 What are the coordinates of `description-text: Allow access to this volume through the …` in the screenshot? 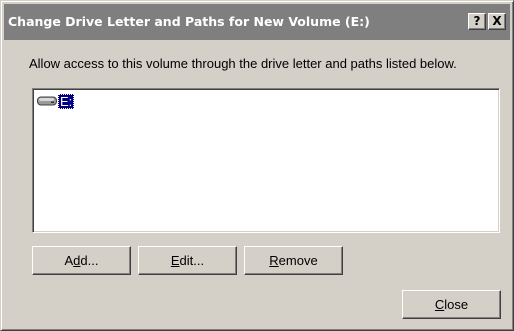 It's located at (243, 63).